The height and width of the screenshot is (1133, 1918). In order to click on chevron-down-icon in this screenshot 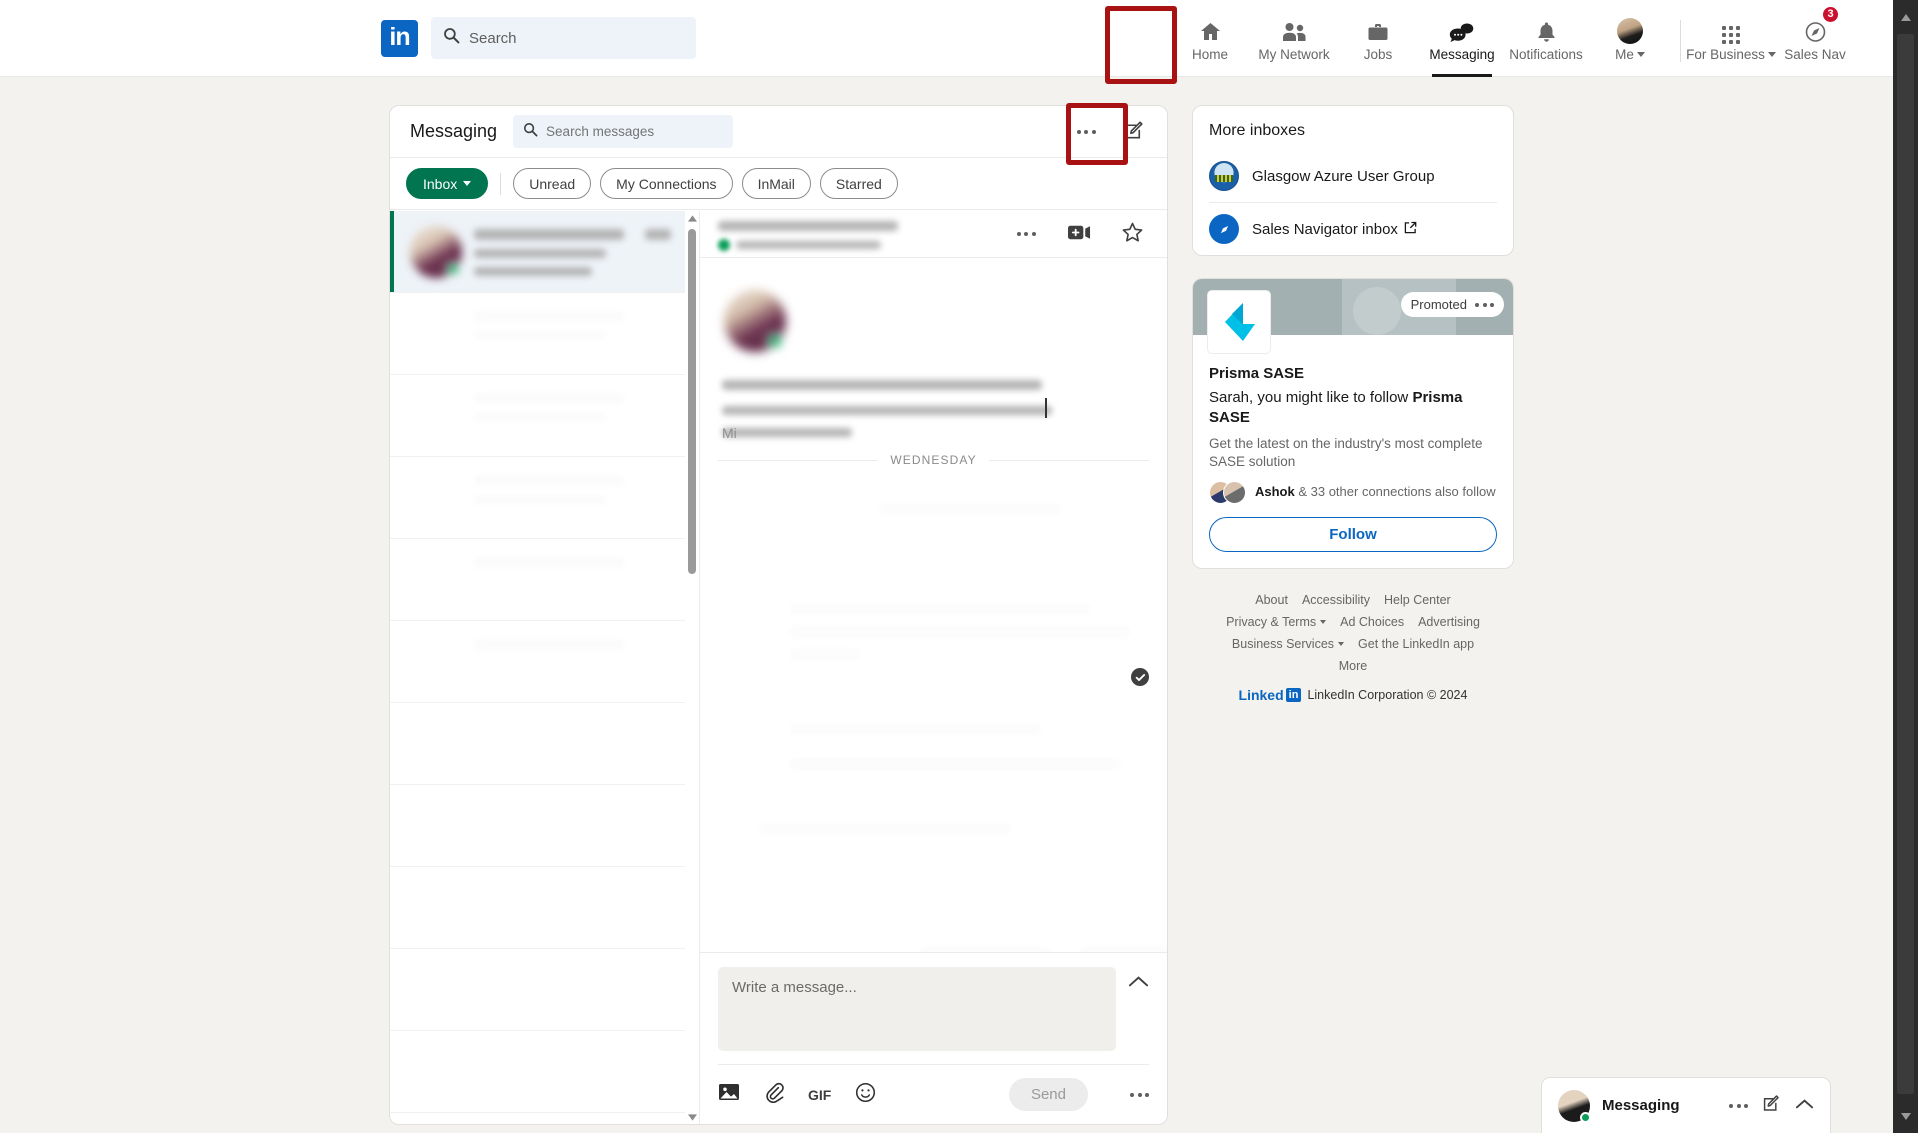, I will do `click(1640, 54)`.